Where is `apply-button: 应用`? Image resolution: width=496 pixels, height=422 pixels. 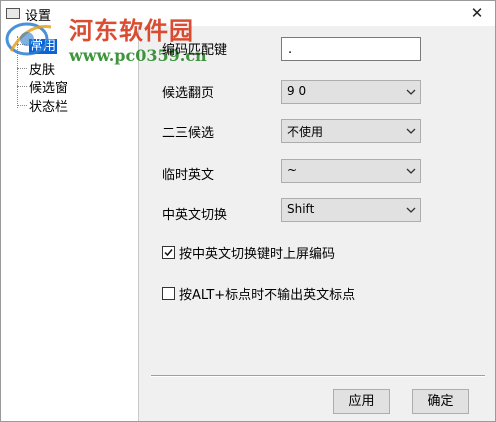 apply-button: 应用 is located at coordinates (361, 401).